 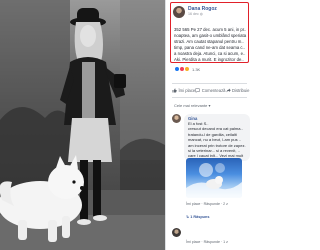 I want to click on post-timestamp: 16 dec ◍, so click(x=202, y=14).